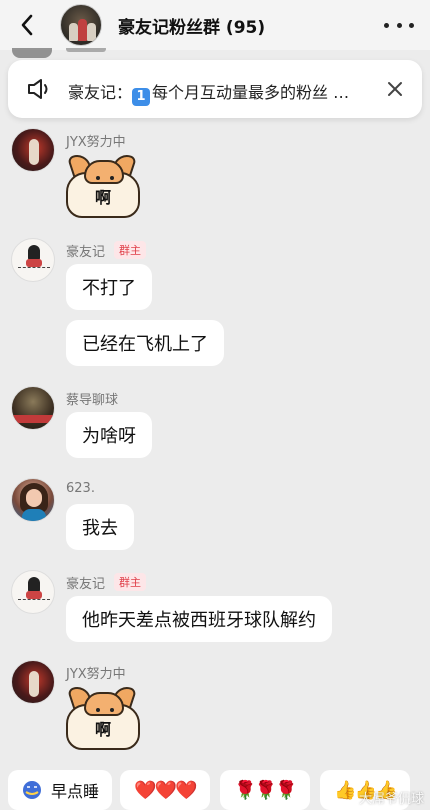 This screenshot has width=430, height=810. I want to click on group-avatar, so click(81, 25).